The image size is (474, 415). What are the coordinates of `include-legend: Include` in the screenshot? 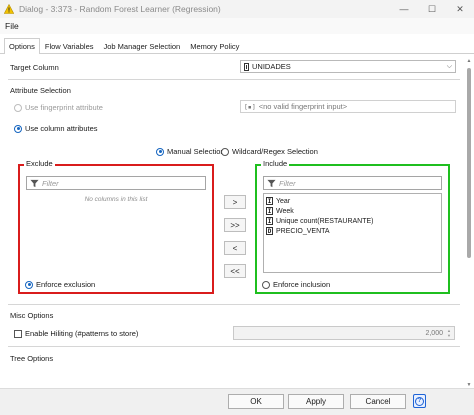 It's located at (275, 163).